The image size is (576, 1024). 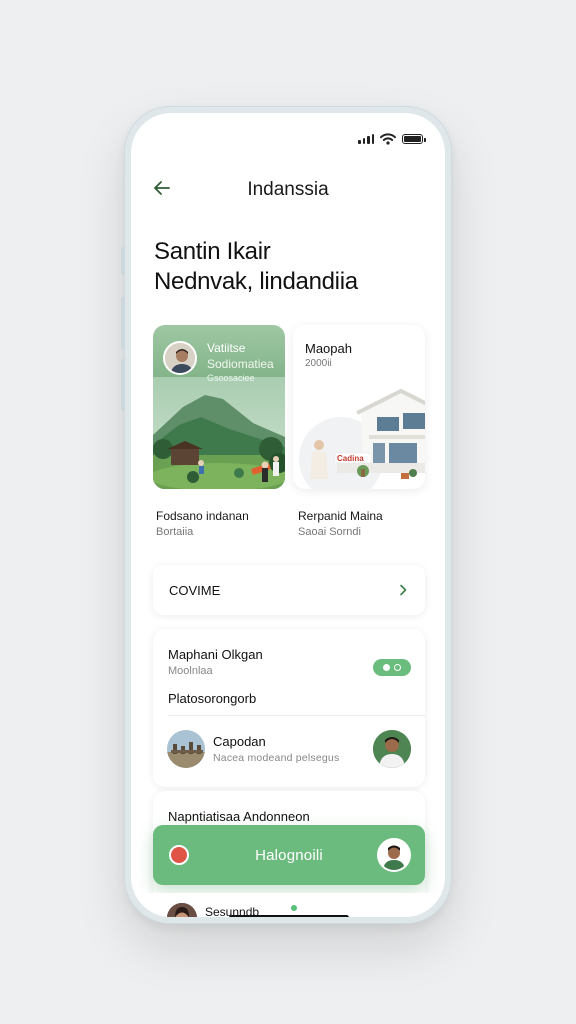 I want to click on house-image: Cadina, so click(x=362, y=438).